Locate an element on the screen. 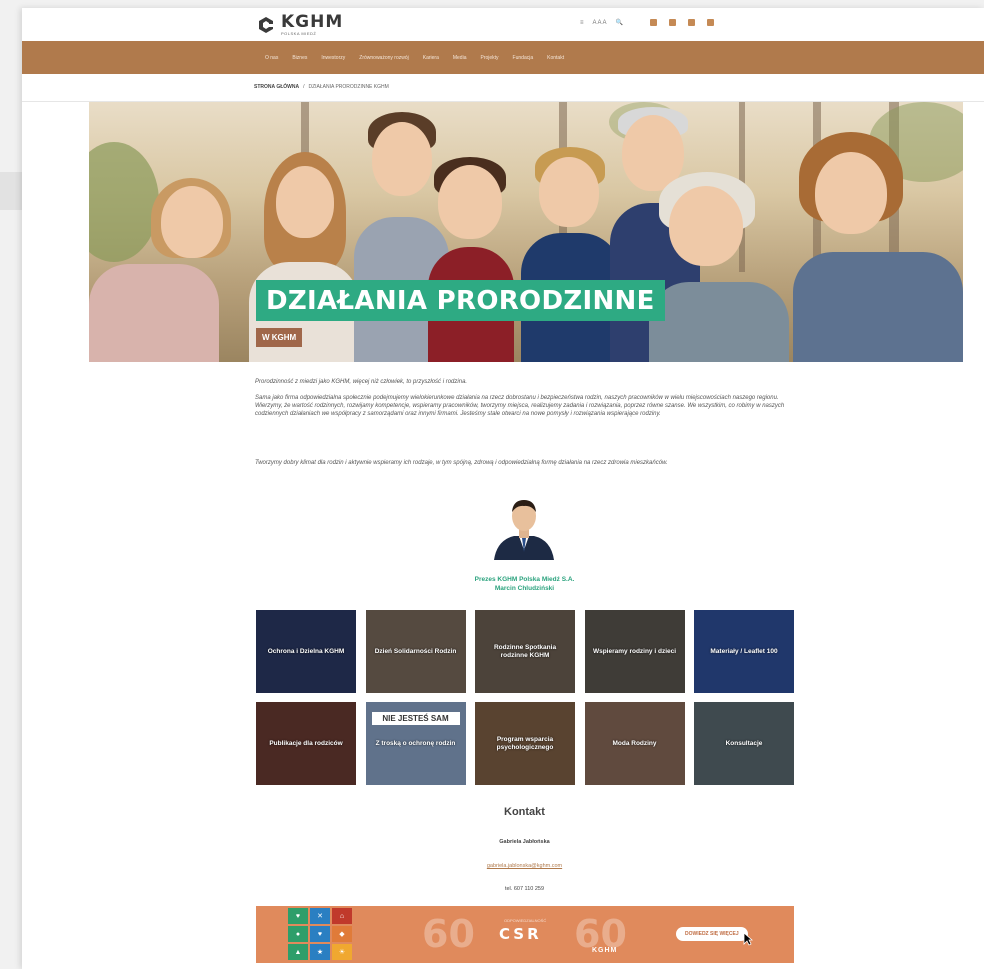  nav-item: Kontakt is located at coordinates (555, 58).